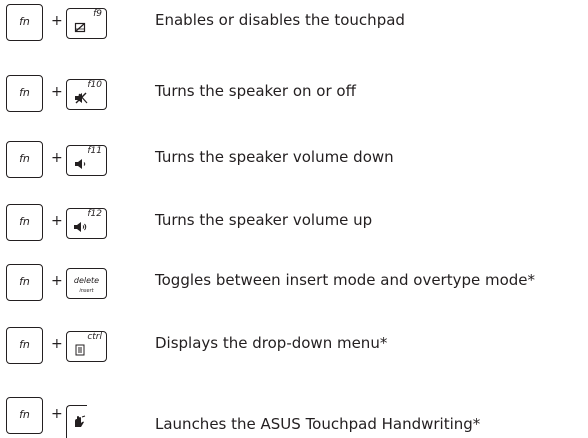 This screenshot has height=438, width=588. Describe the element at coordinates (80, 227) in the screenshot. I see `volume-up-icon` at that location.